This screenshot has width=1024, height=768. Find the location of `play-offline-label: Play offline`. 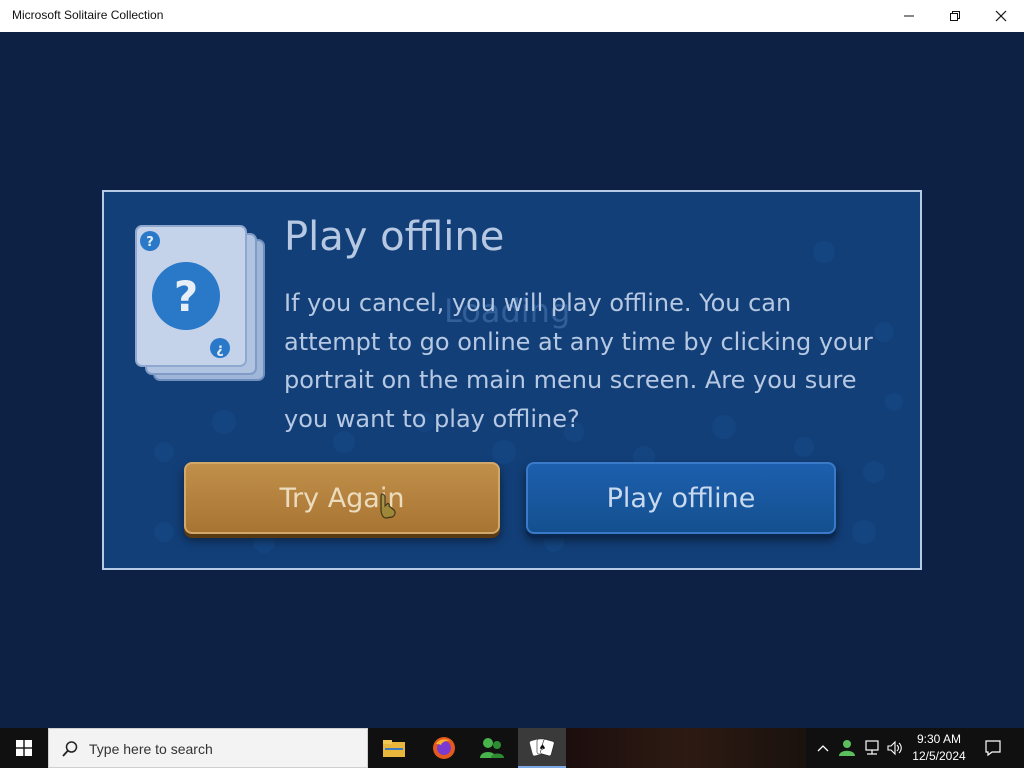

play-offline-label: Play offline is located at coordinates (681, 498).